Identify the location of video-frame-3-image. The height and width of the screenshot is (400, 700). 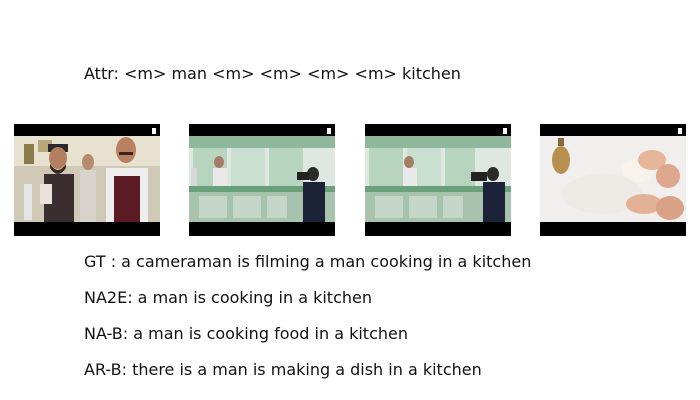
(438, 180).